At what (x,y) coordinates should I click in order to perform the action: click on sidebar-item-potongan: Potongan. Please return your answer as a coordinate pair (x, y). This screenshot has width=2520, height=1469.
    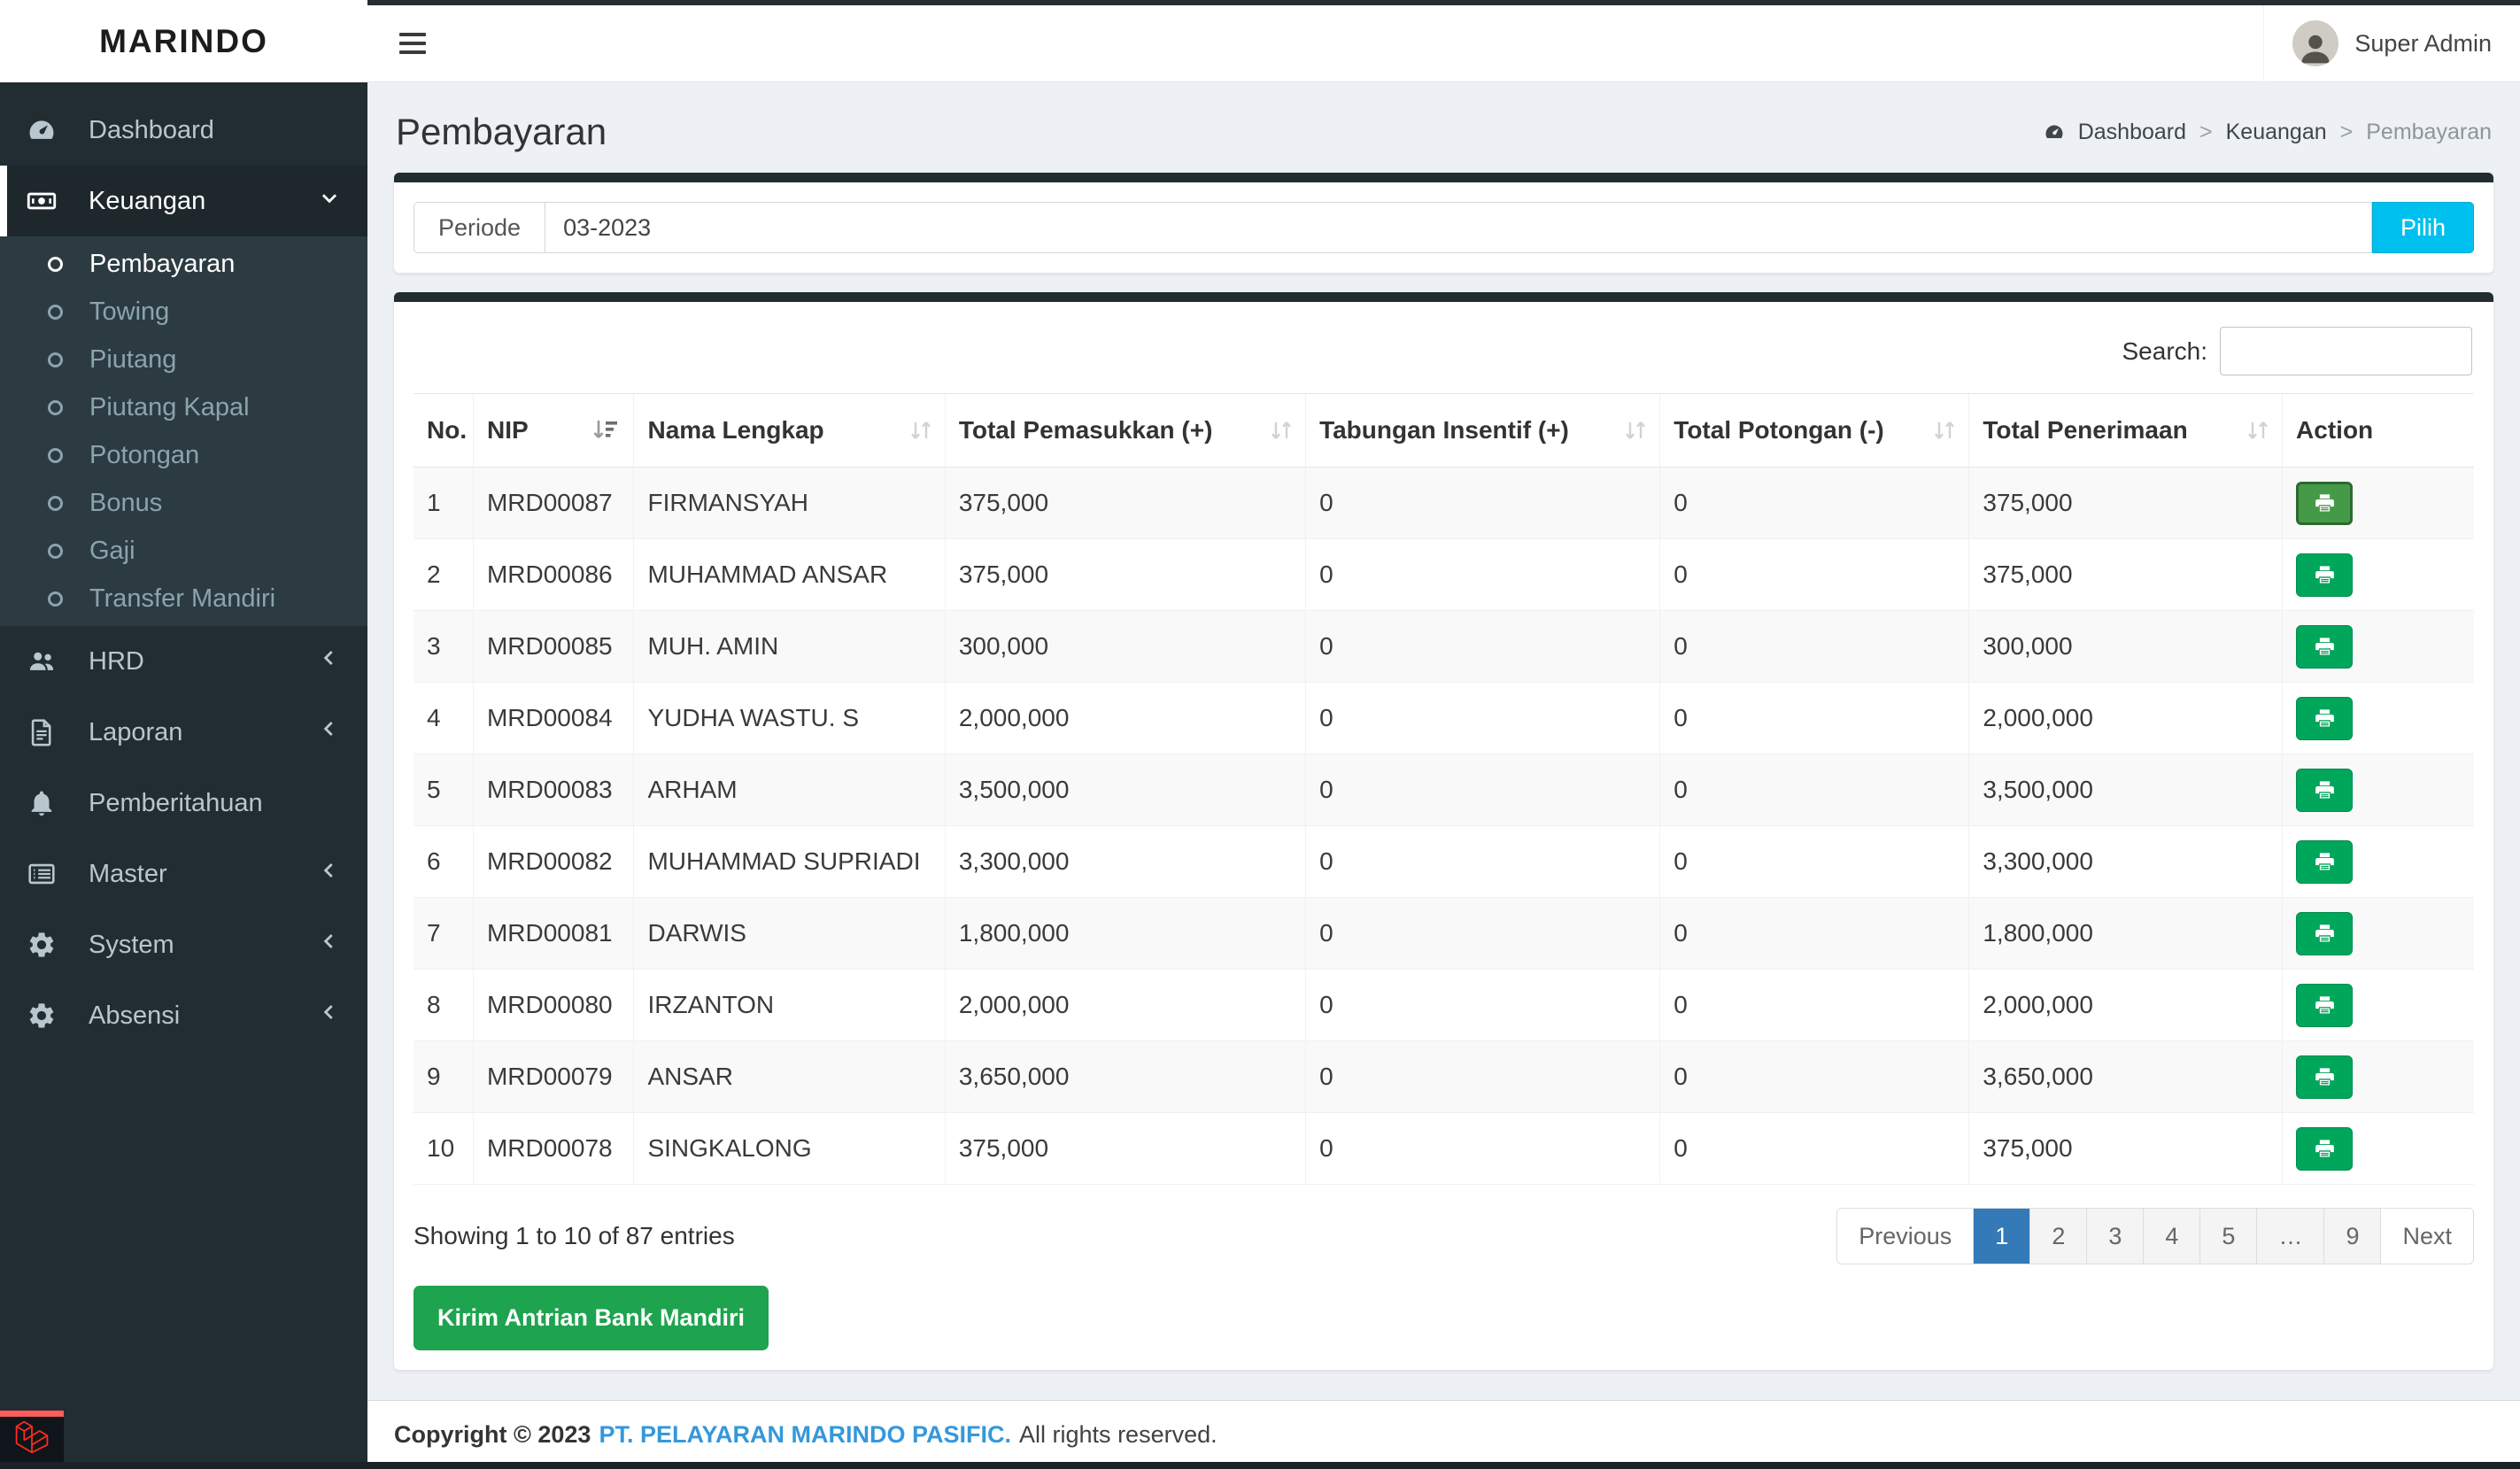
    Looking at the image, I should click on (183, 455).